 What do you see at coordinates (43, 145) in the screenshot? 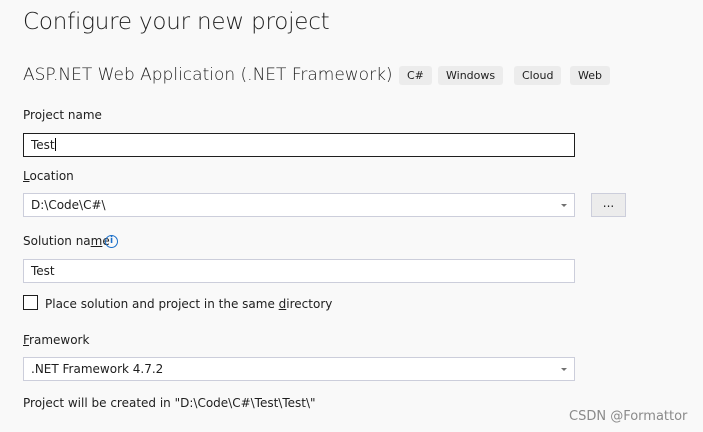
I see `project-name-value: Test` at bounding box center [43, 145].